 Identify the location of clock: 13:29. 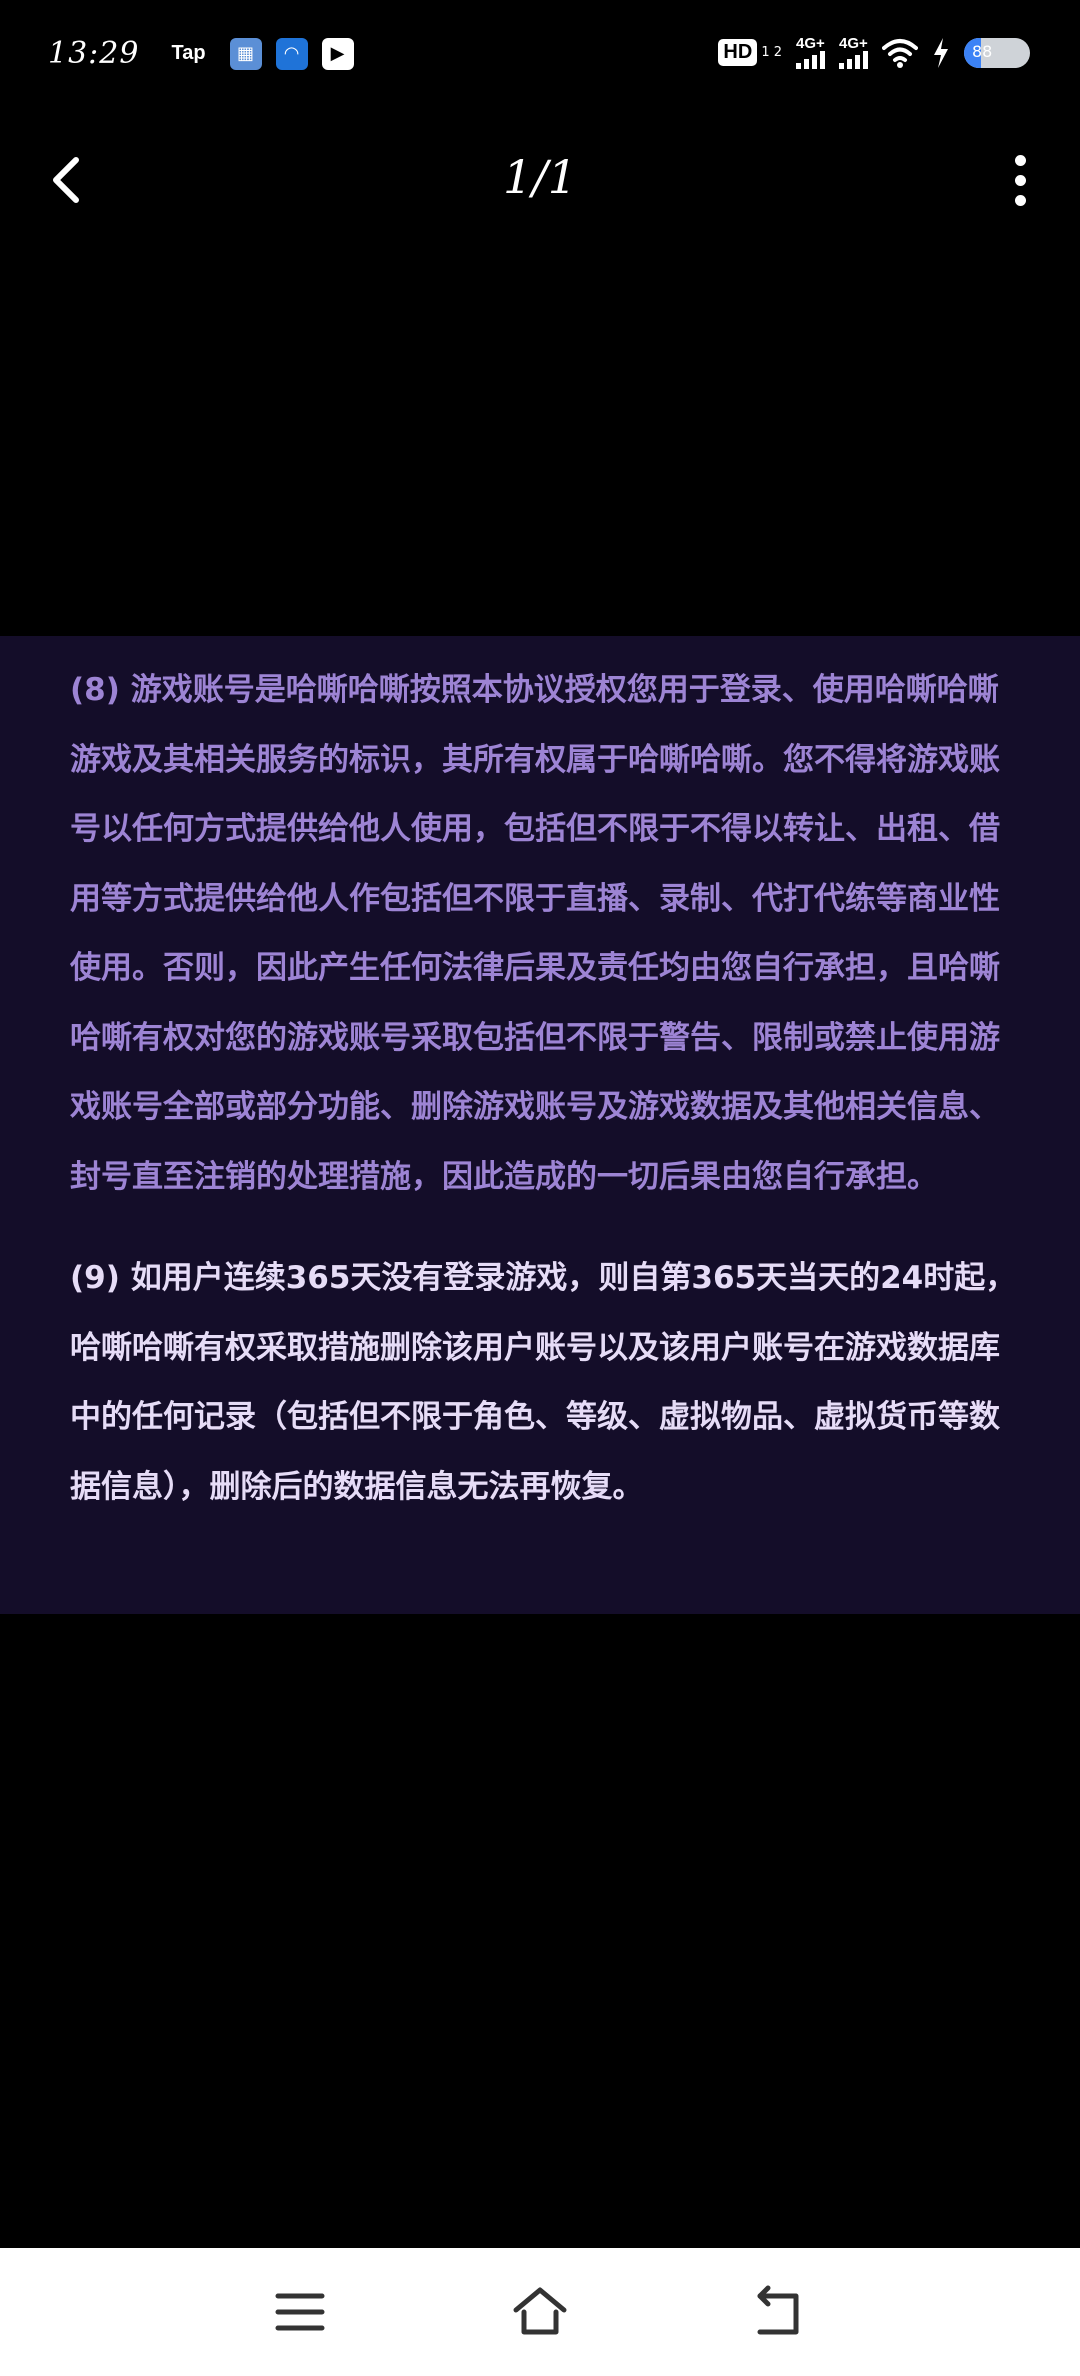
(94, 53).